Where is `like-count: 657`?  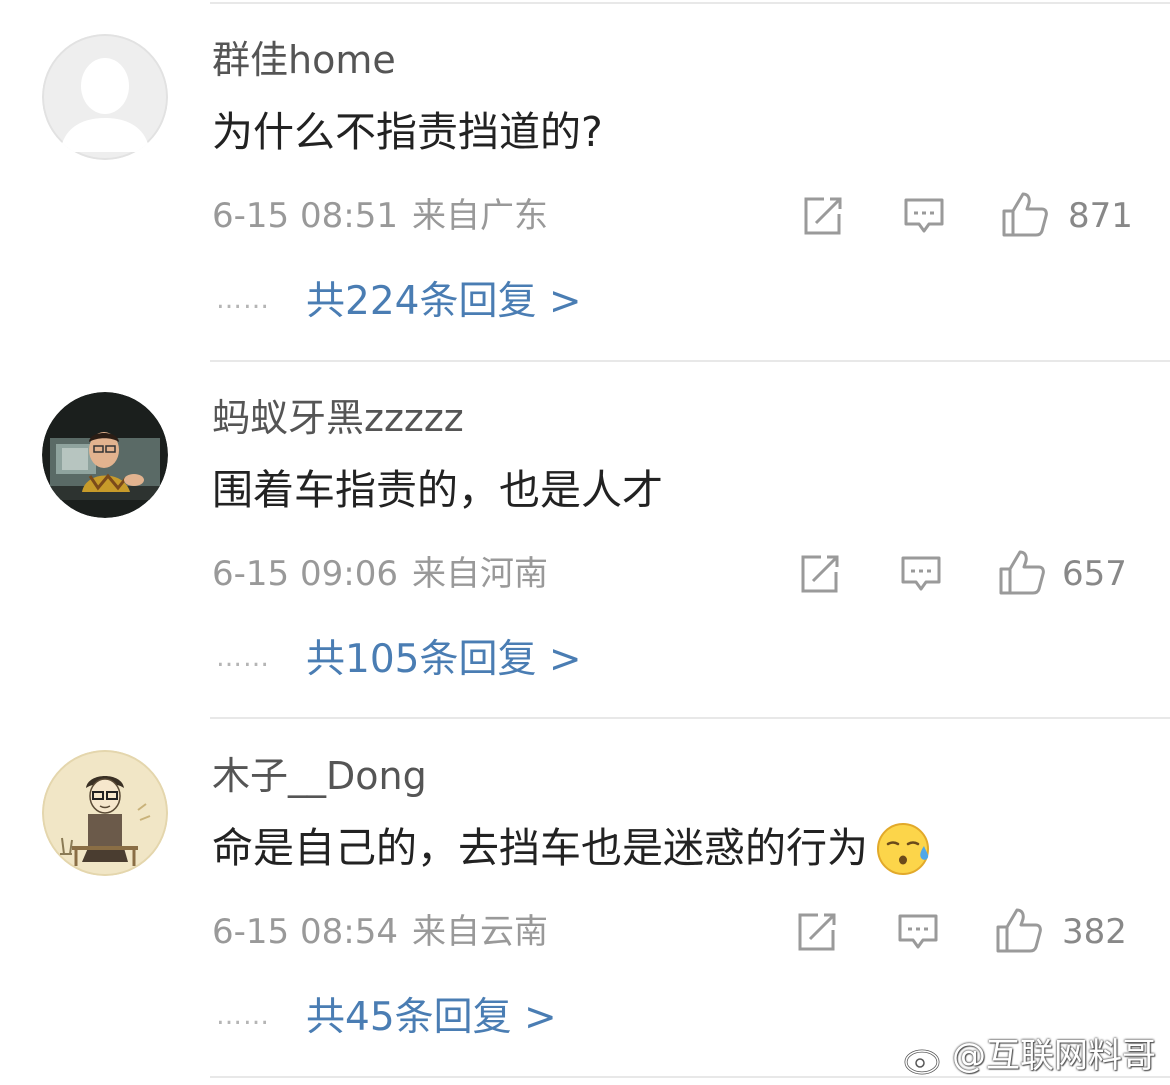 like-count: 657 is located at coordinates (1094, 574).